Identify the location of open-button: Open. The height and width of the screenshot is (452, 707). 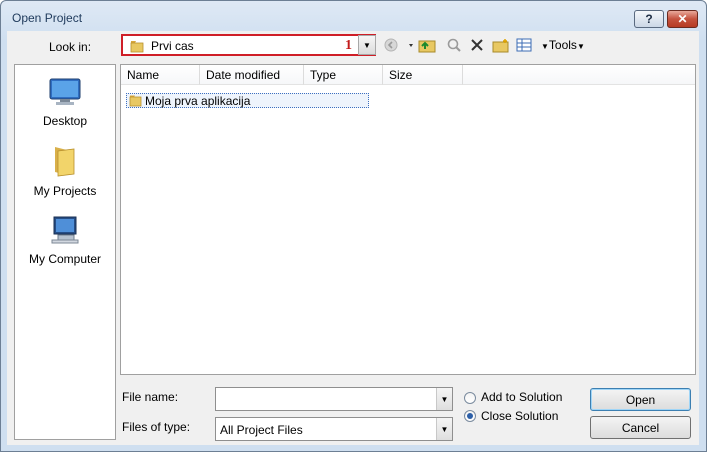
(640, 399).